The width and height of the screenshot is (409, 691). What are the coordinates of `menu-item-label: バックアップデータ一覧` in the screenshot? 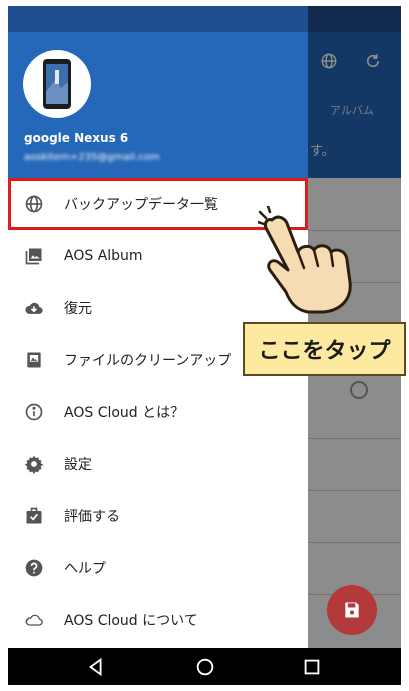 It's located at (141, 205).